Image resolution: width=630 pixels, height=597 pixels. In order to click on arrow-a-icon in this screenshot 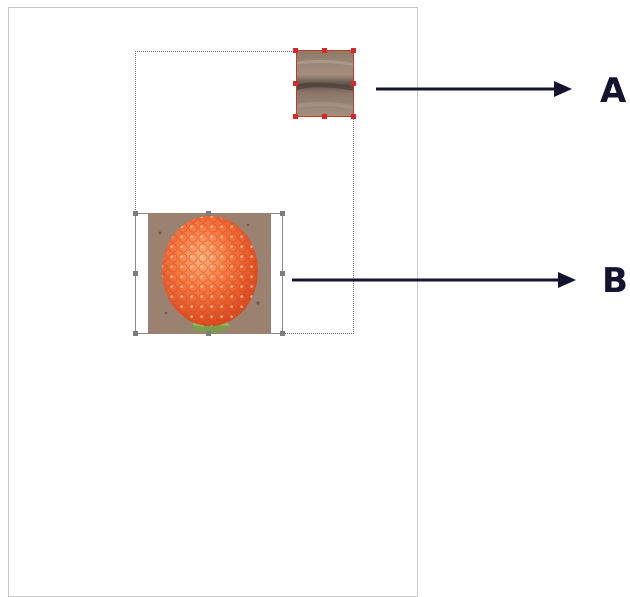, I will do `click(474, 89)`.